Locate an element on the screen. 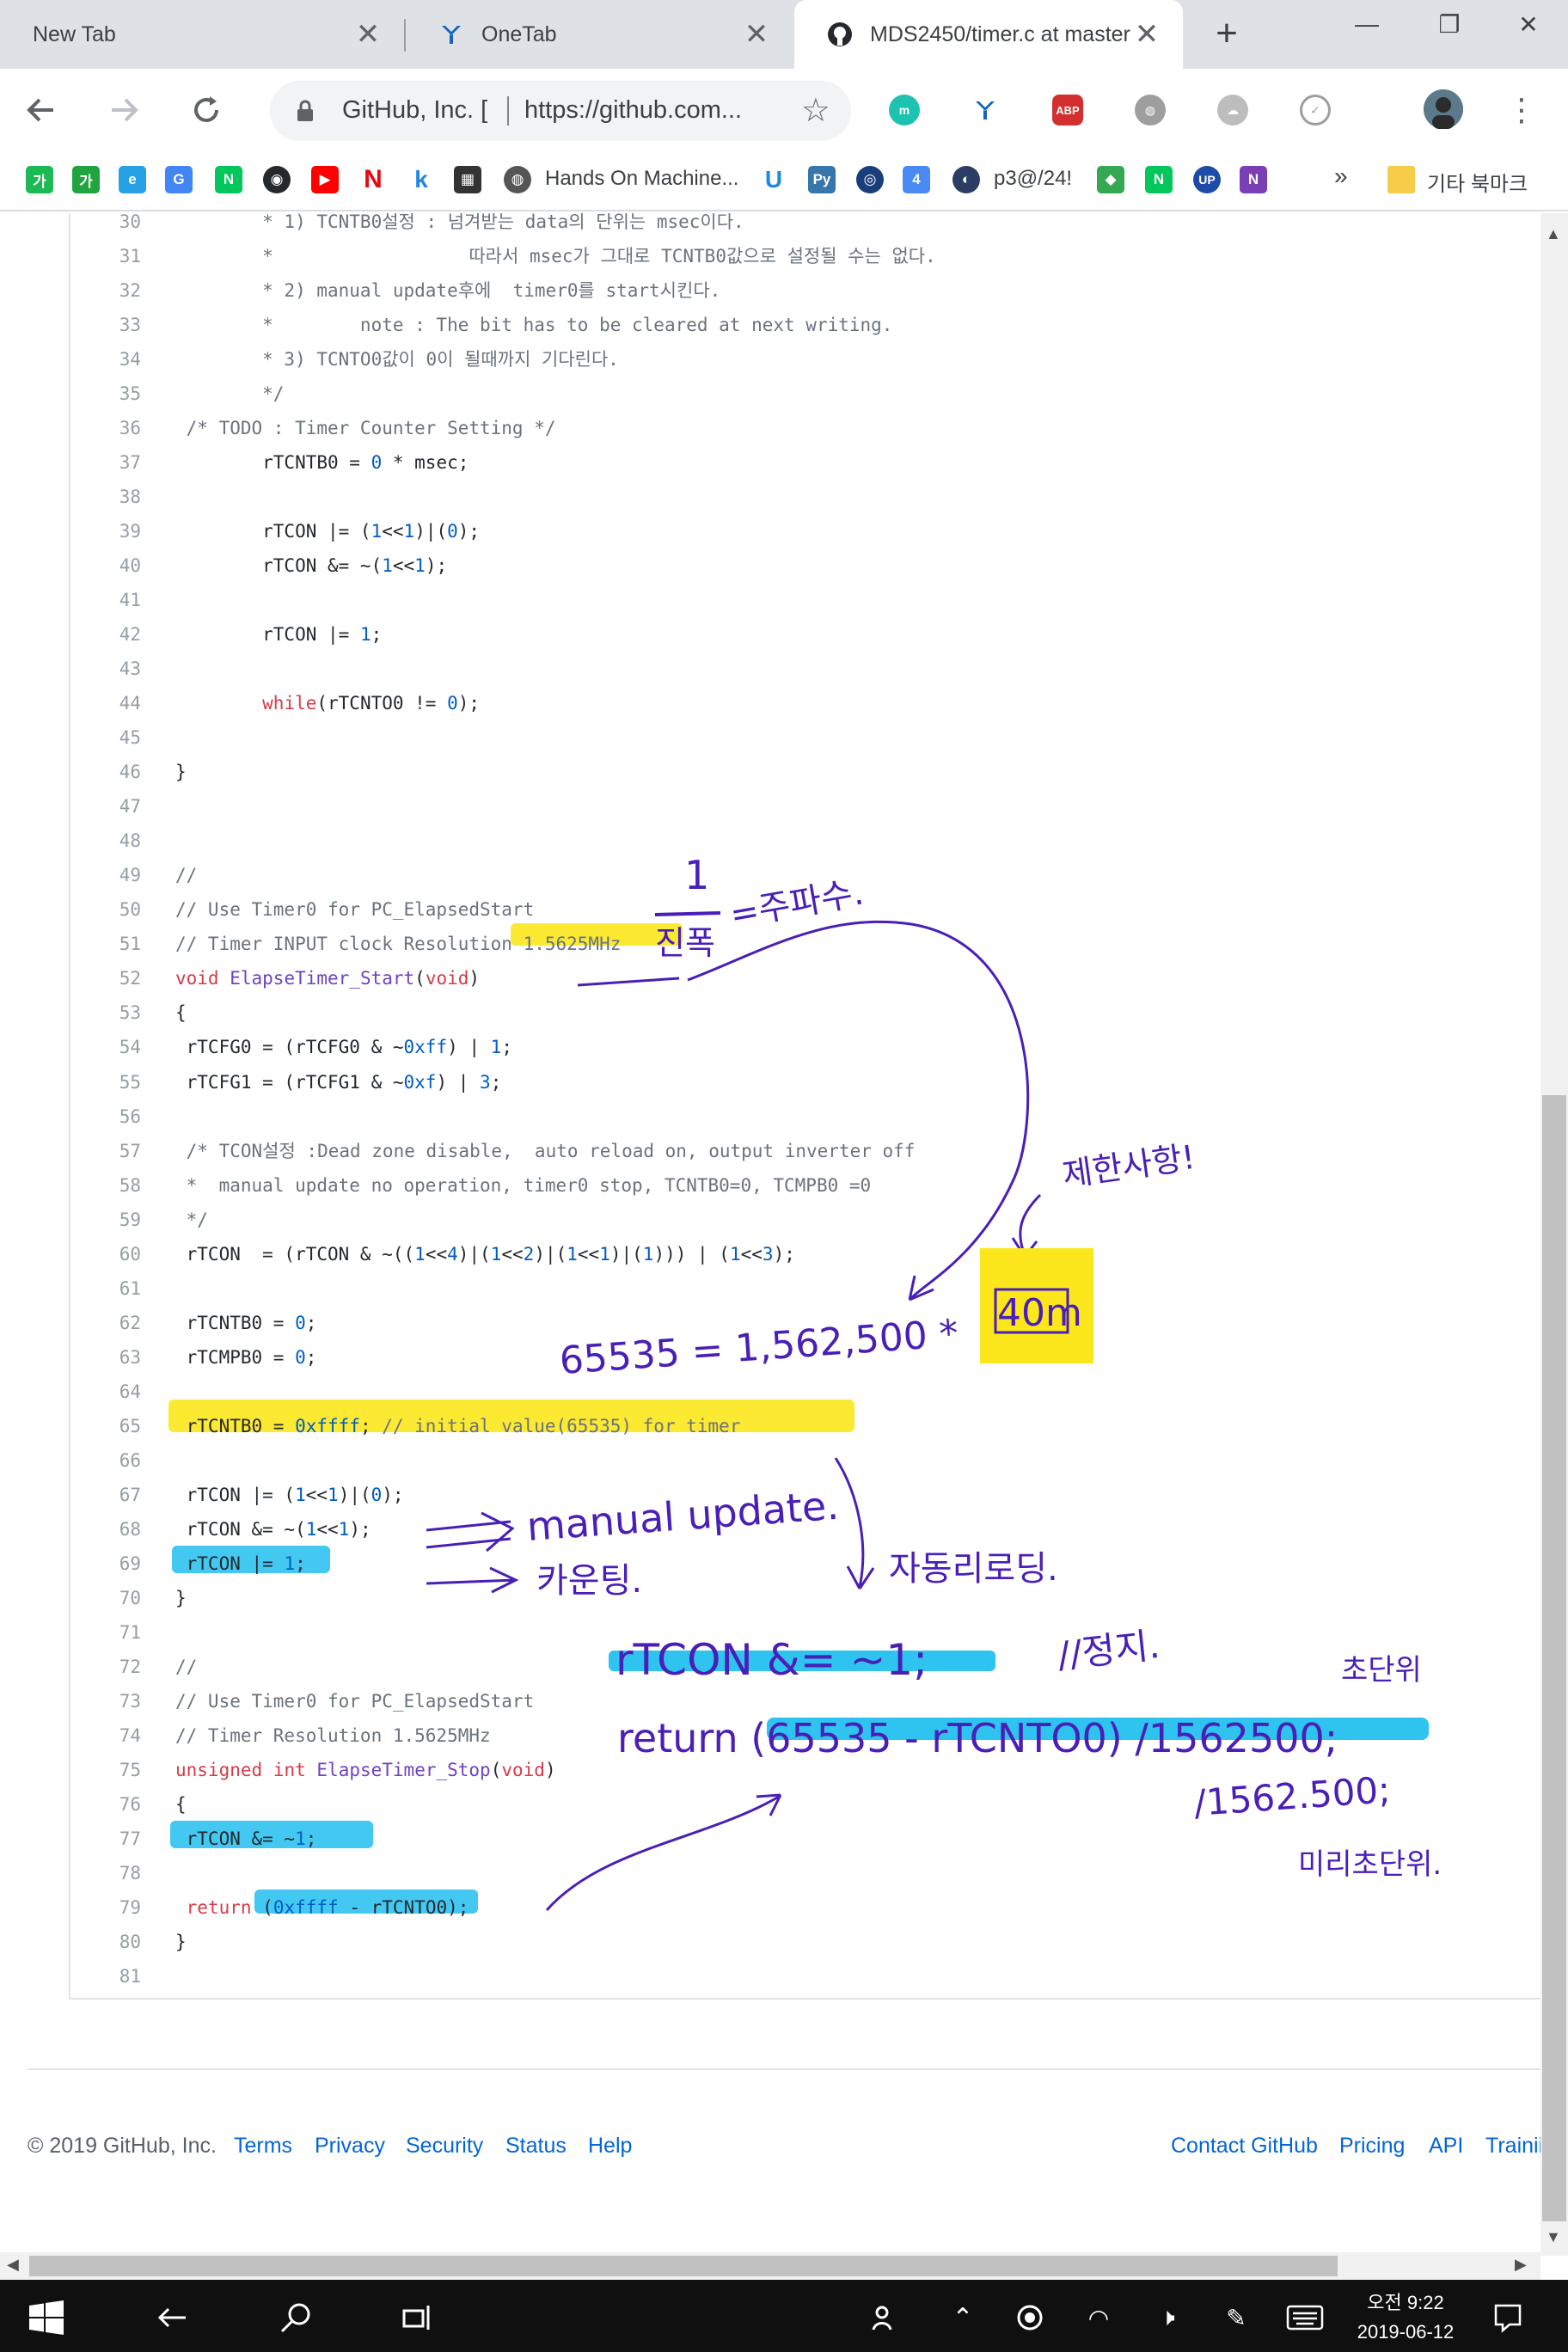 The image size is (1568, 2352). line-number: 62 is located at coordinates (105, 1323).